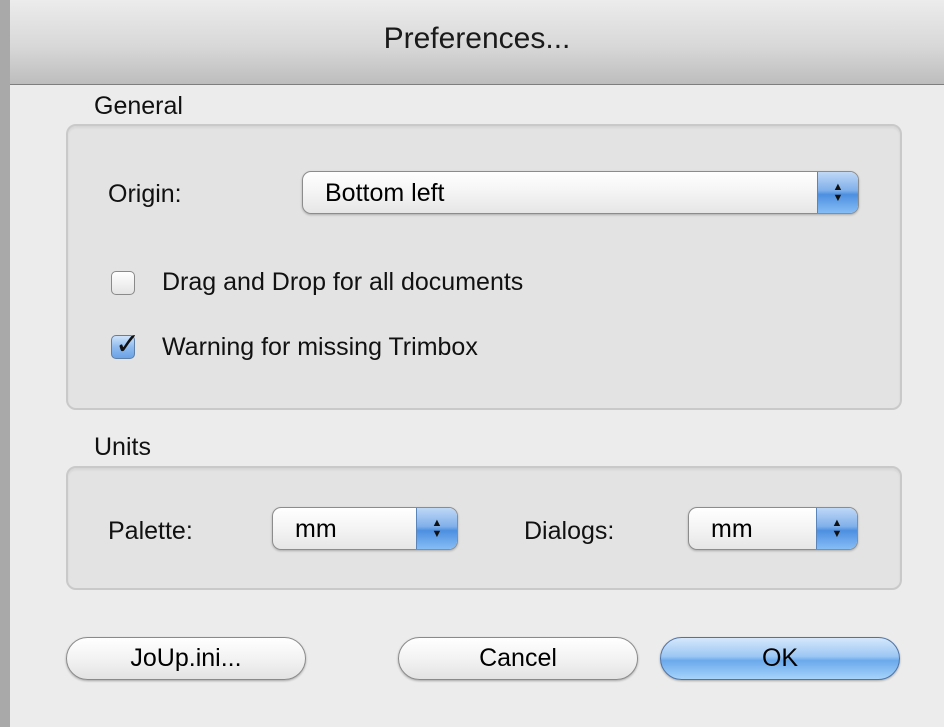 The width and height of the screenshot is (944, 727). Describe the element at coordinates (780, 658) in the screenshot. I see `ok-button: OK` at that location.